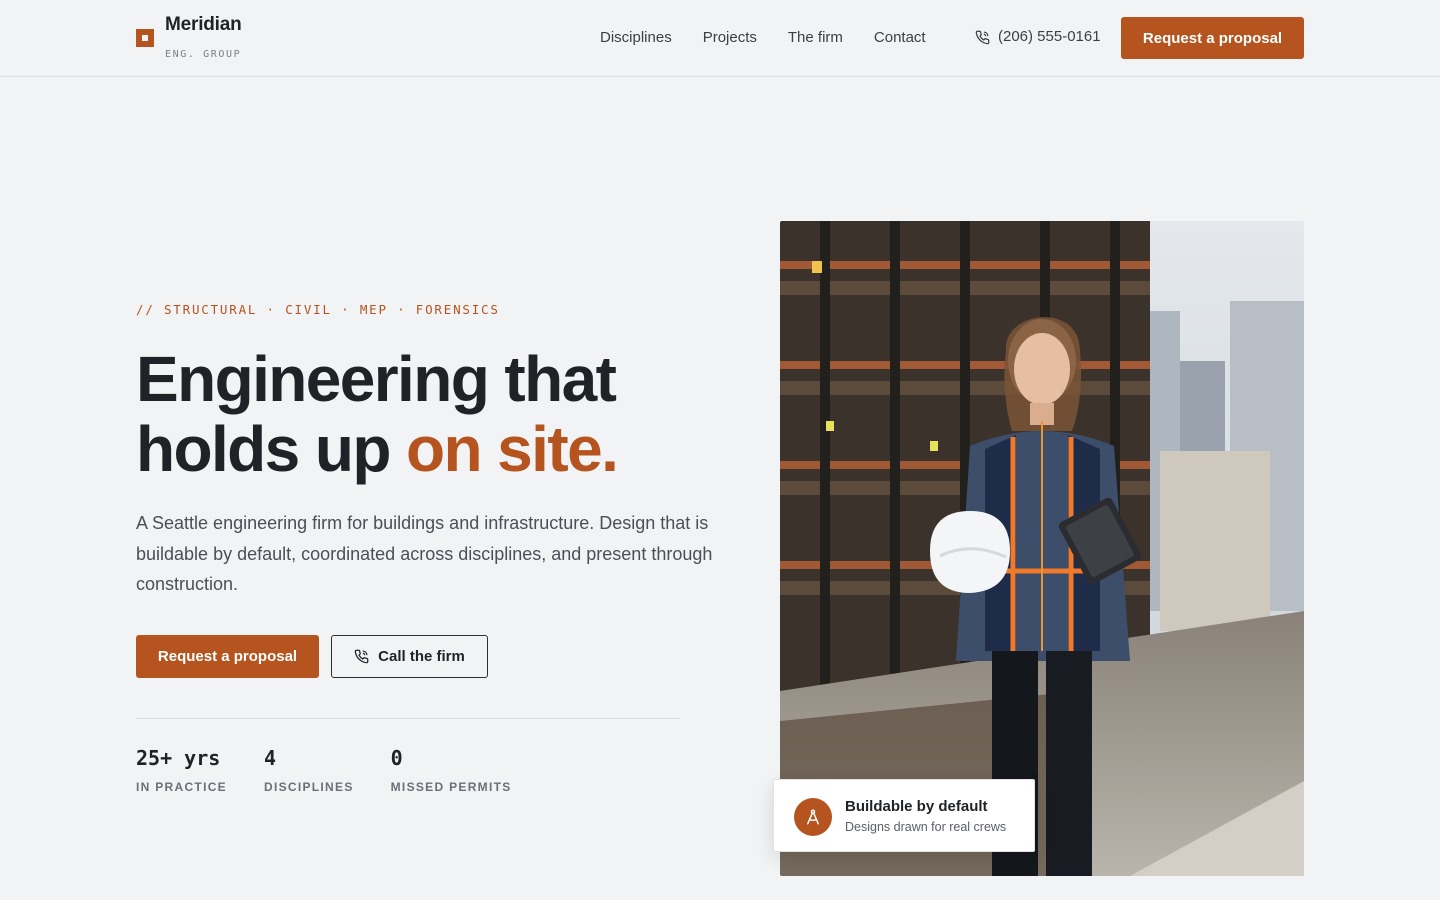 This screenshot has height=900, width=1440. Describe the element at coordinates (451, 770) in the screenshot. I see `stat-missed-permits: 0 MISSED PERMITS` at that location.